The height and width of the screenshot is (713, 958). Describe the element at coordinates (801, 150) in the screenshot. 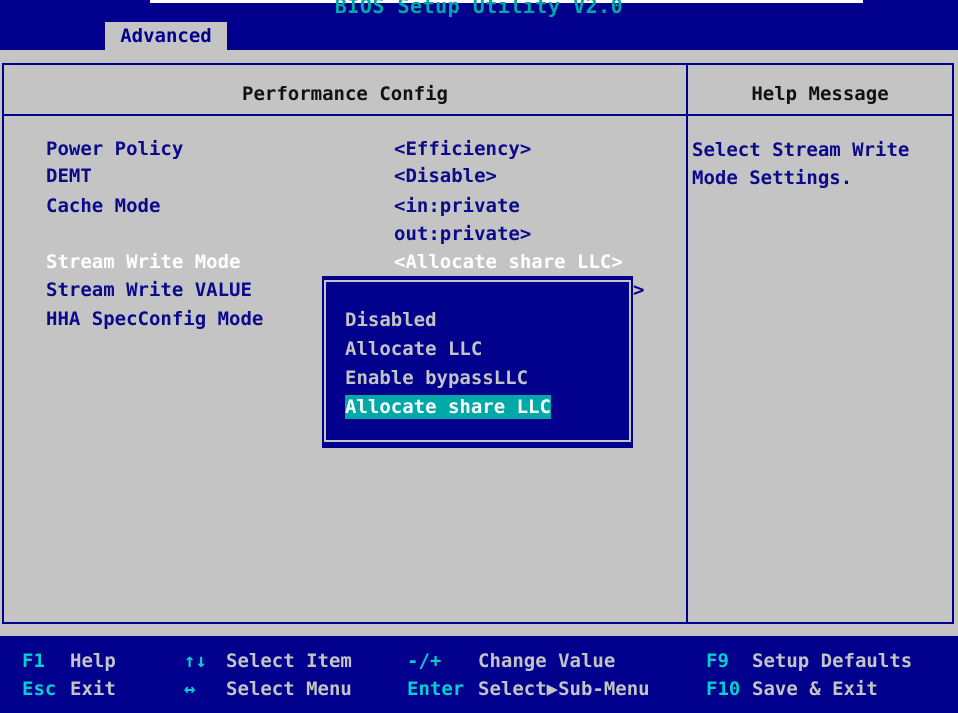

I see `help-text-line1: Select Stream Write` at that location.